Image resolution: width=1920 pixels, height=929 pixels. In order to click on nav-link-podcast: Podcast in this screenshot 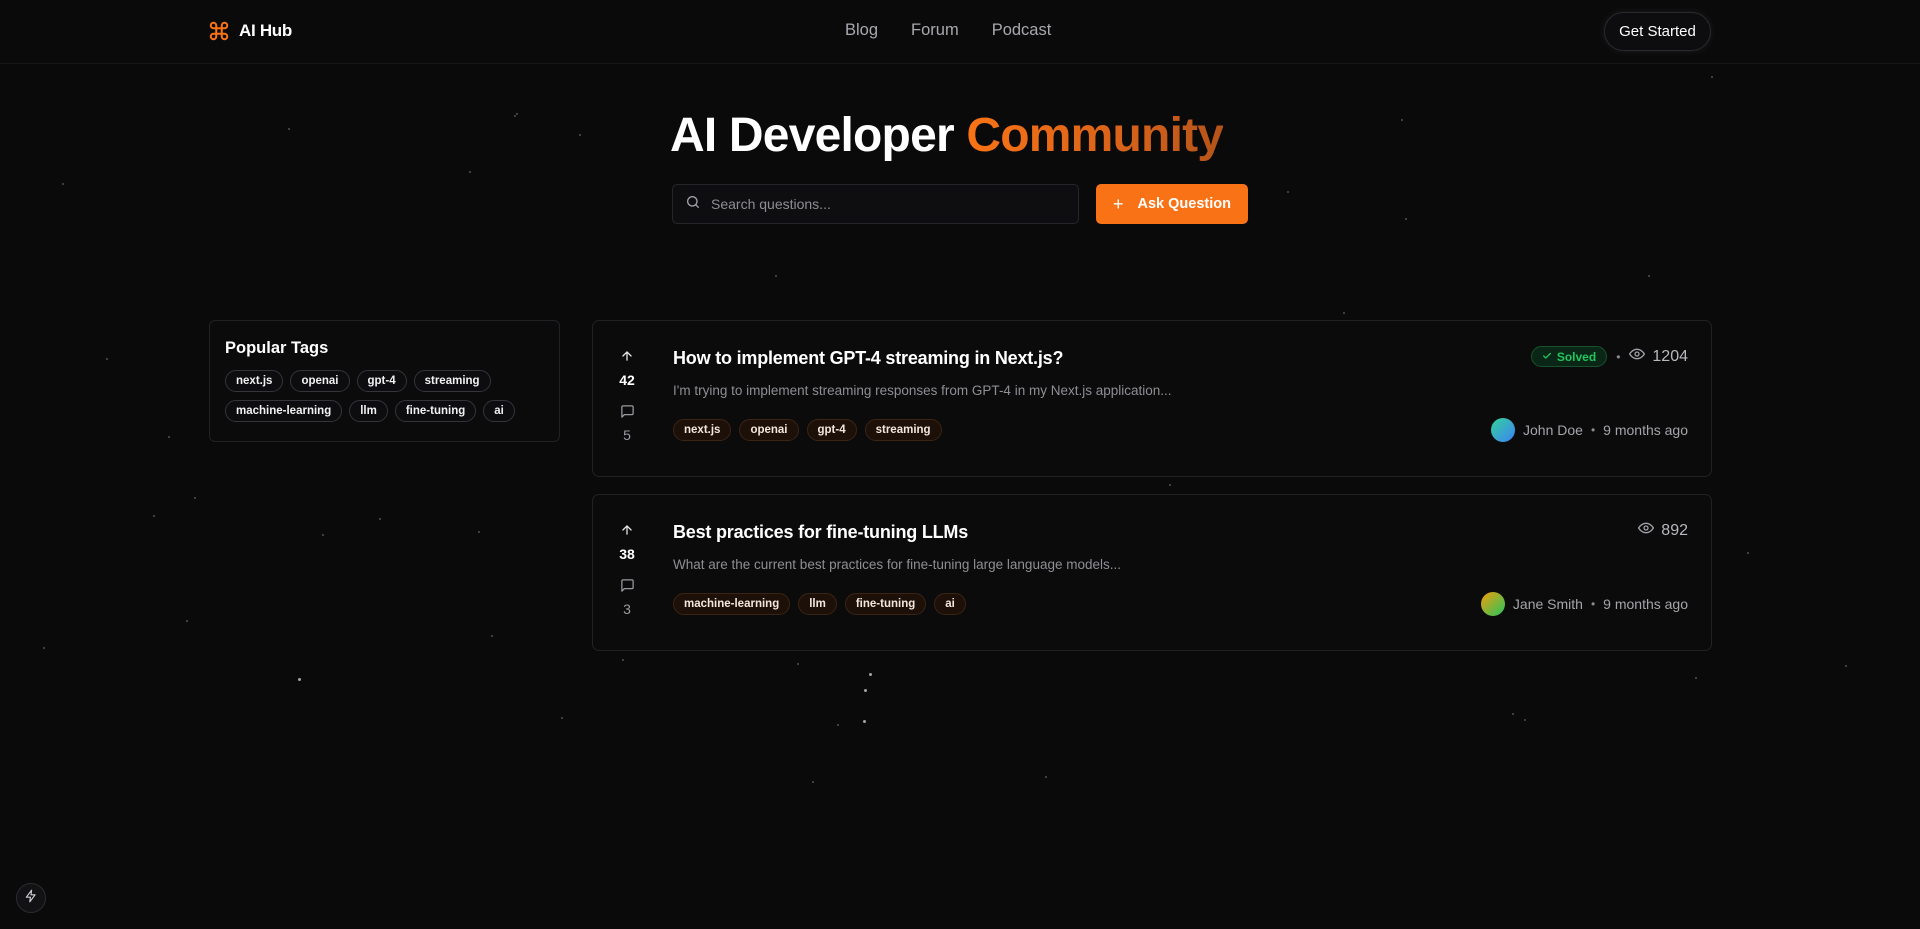, I will do `click(1022, 30)`.